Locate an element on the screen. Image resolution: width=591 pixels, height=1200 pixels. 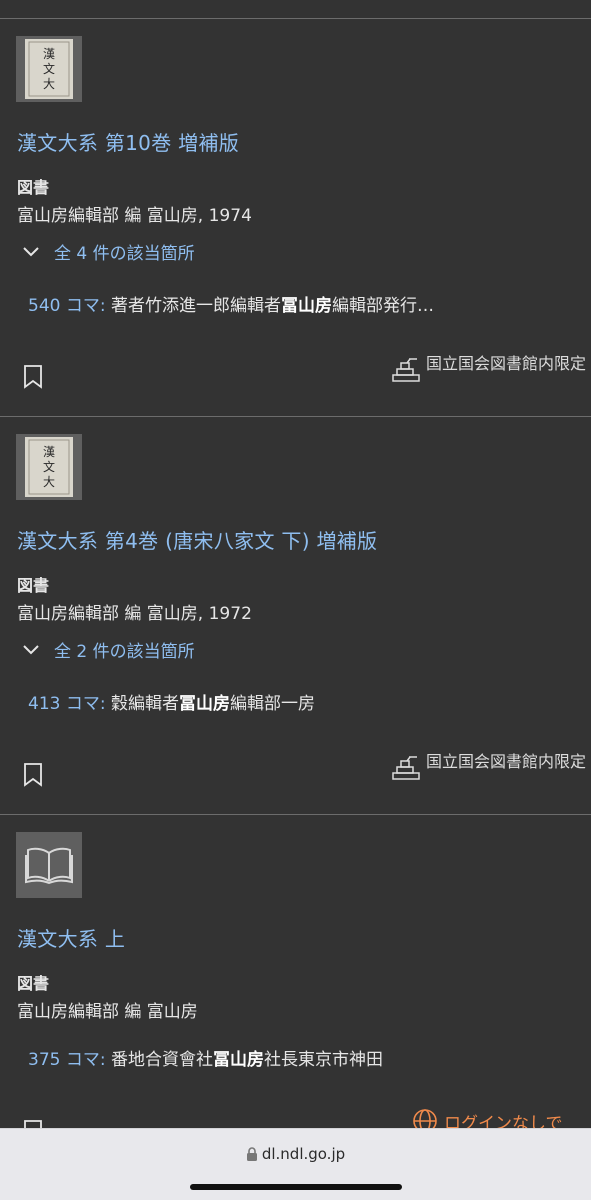
home-indicator is located at coordinates (296, 1187).